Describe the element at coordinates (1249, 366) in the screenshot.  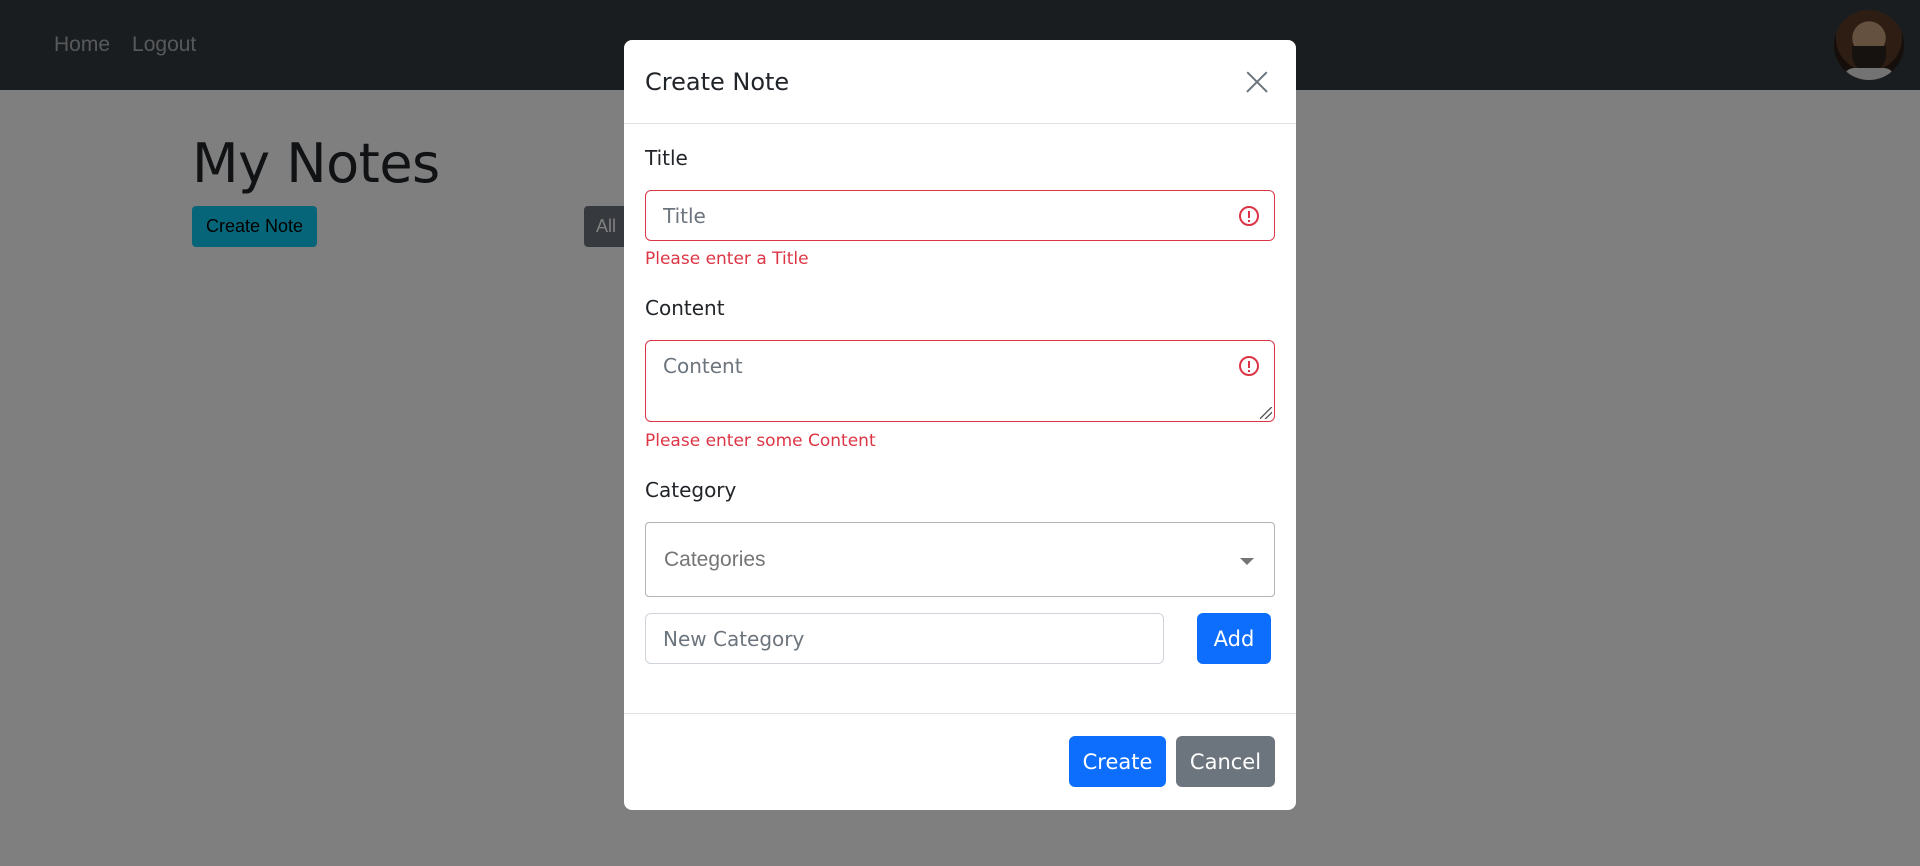
I see `content-error-icon` at that location.